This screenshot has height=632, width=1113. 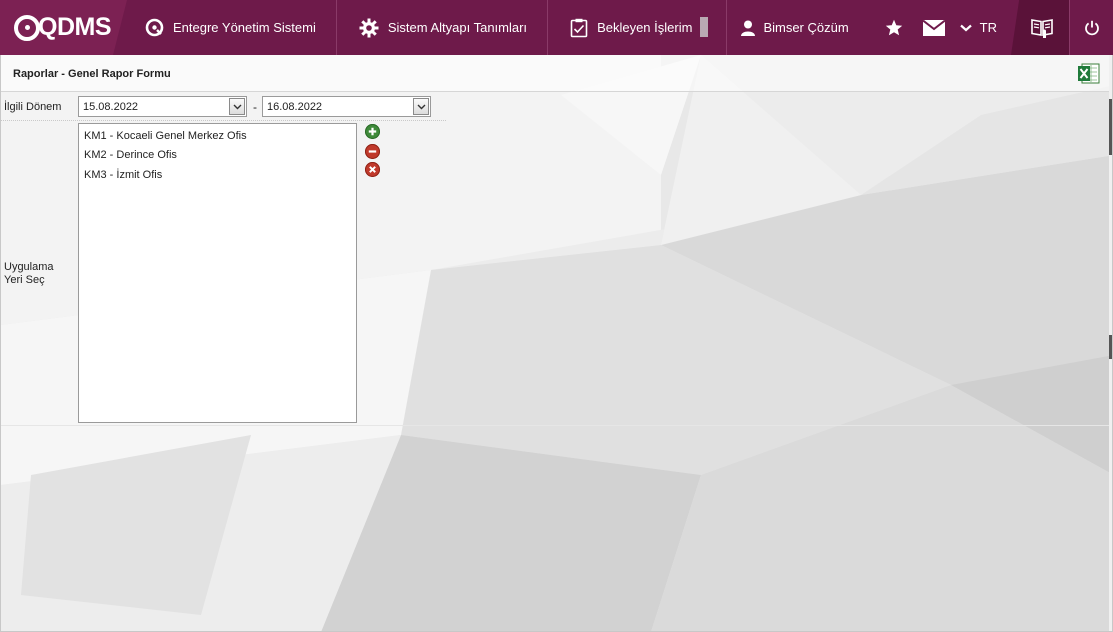 I want to click on nav-item-label: Bekleyen İşlerim, so click(x=645, y=27).